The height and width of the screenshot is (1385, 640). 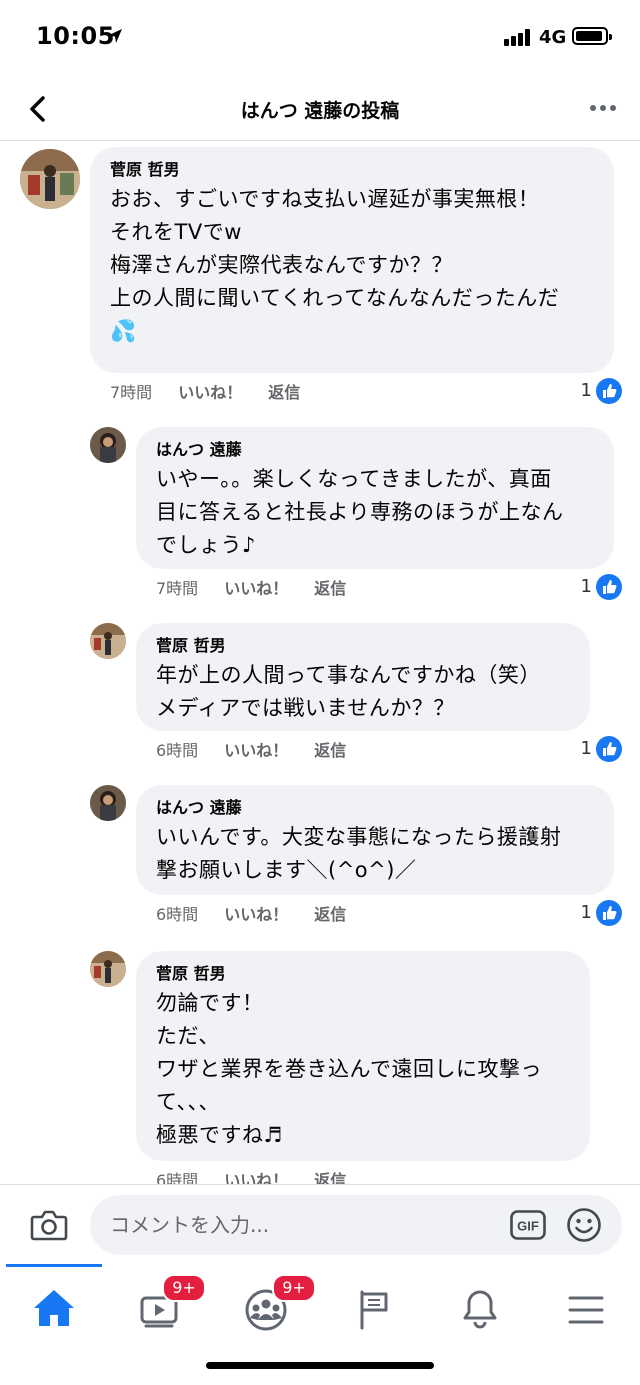 I want to click on pages-flag-icon, so click(x=374, y=1310).